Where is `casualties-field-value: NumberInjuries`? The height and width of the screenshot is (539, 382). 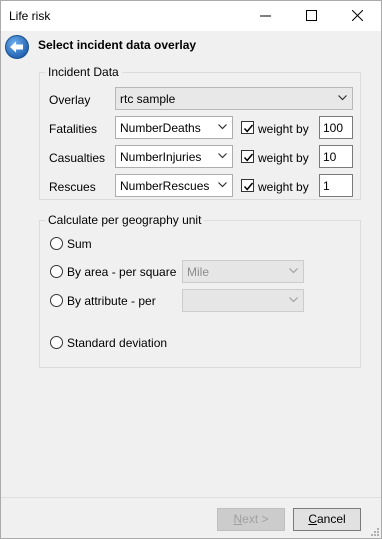 casualties-field-value: NumberInjuries is located at coordinates (161, 157).